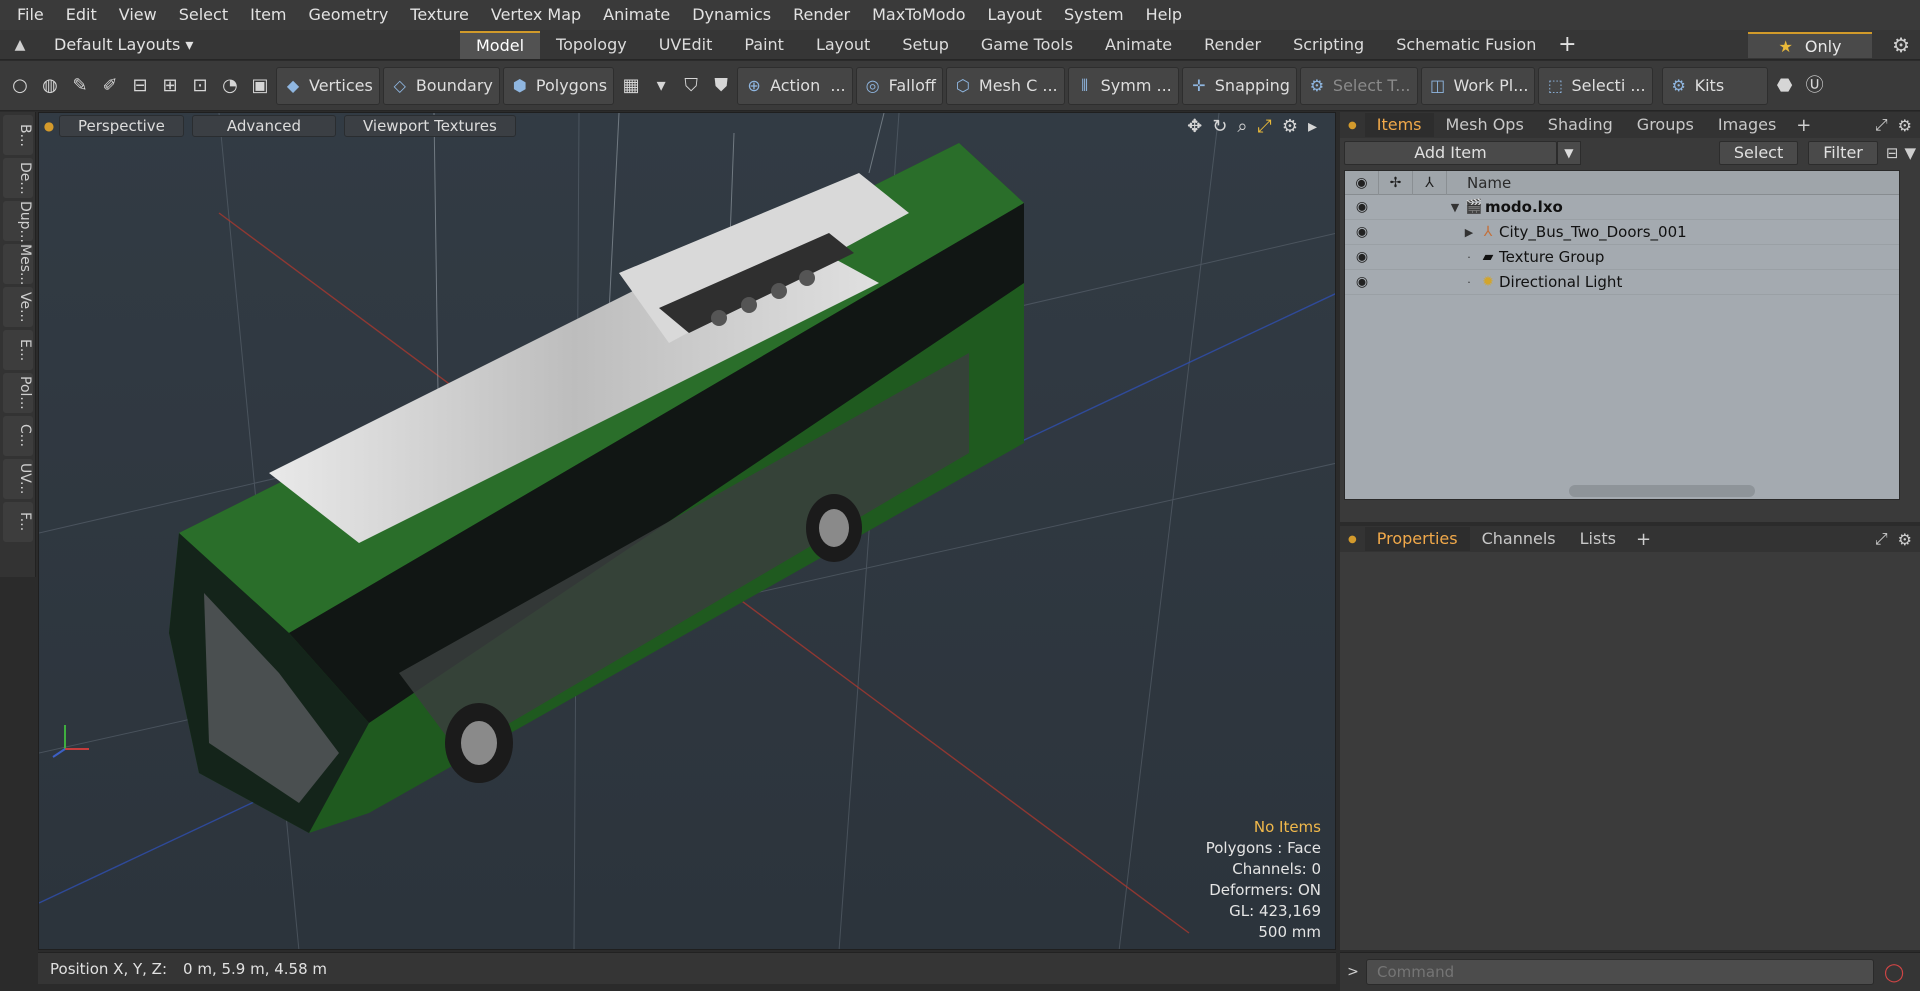 Image resolution: width=1920 pixels, height=991 pixels. What do you see at coordinates (1027, 45) in the screenshot?
I see `tab-game-tools: Game Tools` at bounding box center [1027, 45].